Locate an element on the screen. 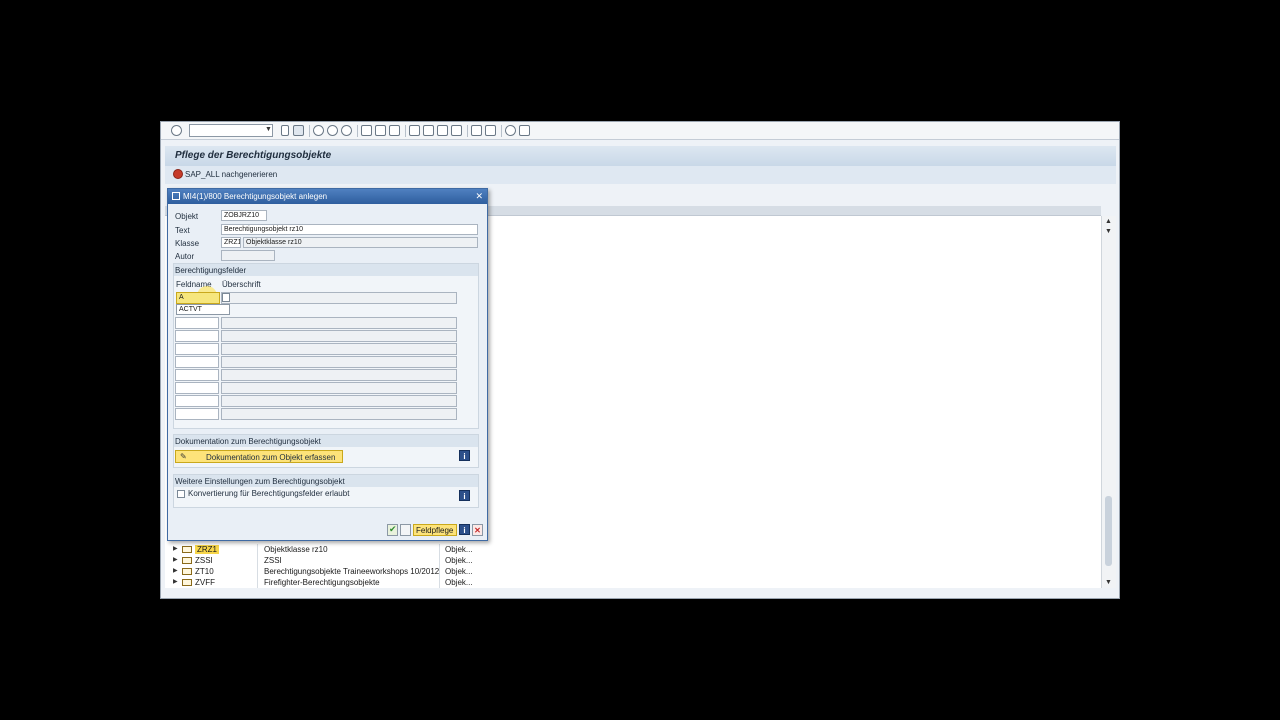 The height and width of the screenshot is (720, 1280). command-field is located at coordinates (231, 130).